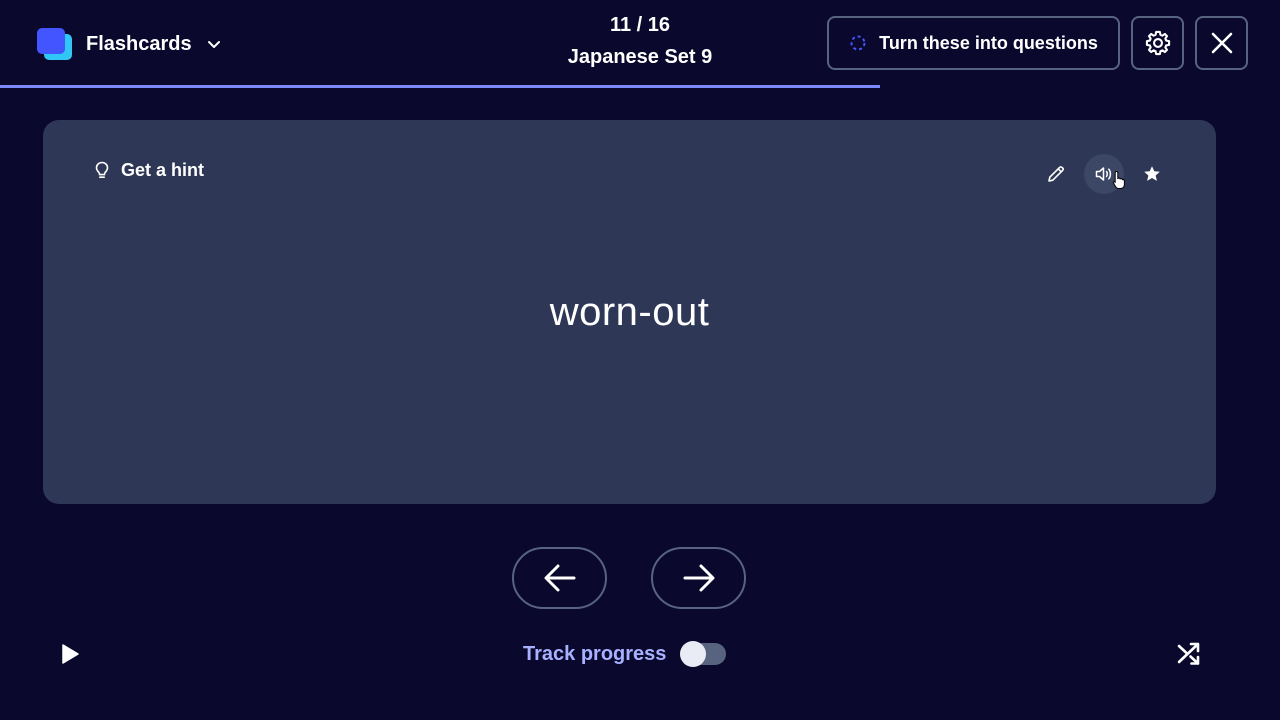  What do you see at coordinates (640, 57) in the screenshot?
I see `set-title: Japanese Set 9` at bounding box center [640, 57].